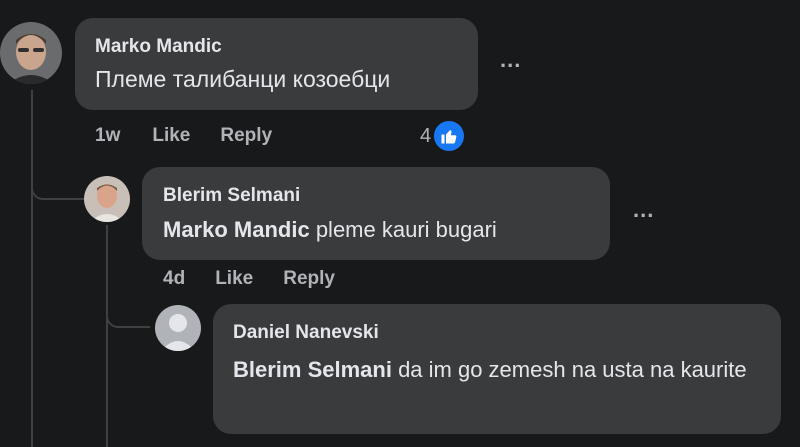 This screenshot has width=800, height=447. I want to click on comment-body: da im go zemesh na usta na kaurite, so click(569, 369).